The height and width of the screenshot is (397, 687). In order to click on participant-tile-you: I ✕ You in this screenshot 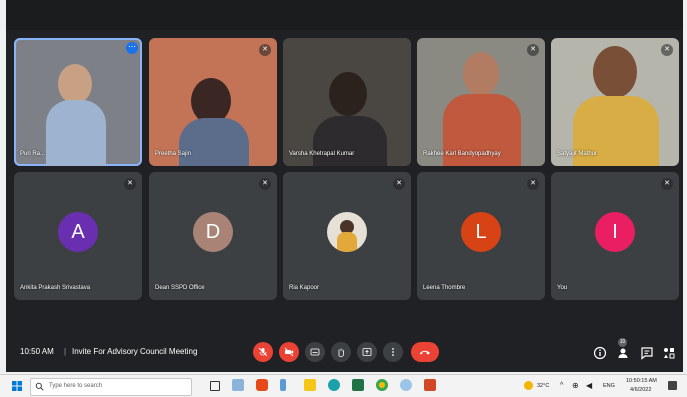, I will do `click(615, 236)`.